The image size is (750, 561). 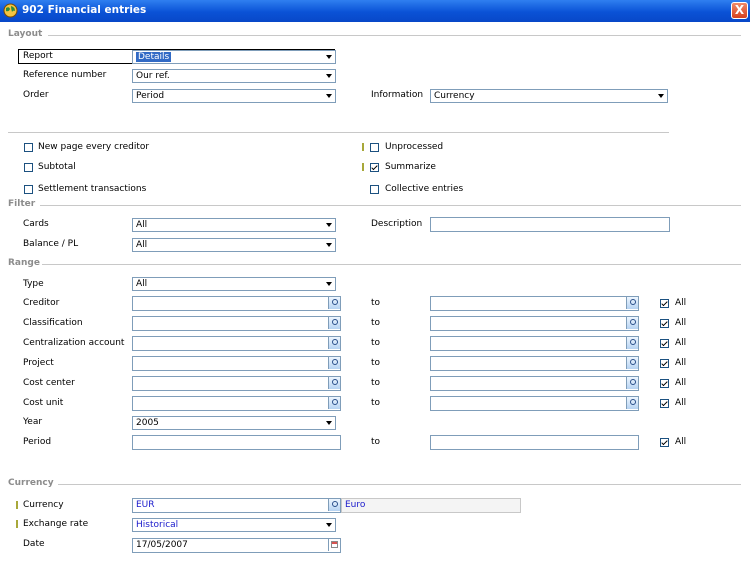 What do you see at coordinates (74, 343) in the screenshot?
I see `centralization-account-label: Centralization account` at bounding box center [74, 343].